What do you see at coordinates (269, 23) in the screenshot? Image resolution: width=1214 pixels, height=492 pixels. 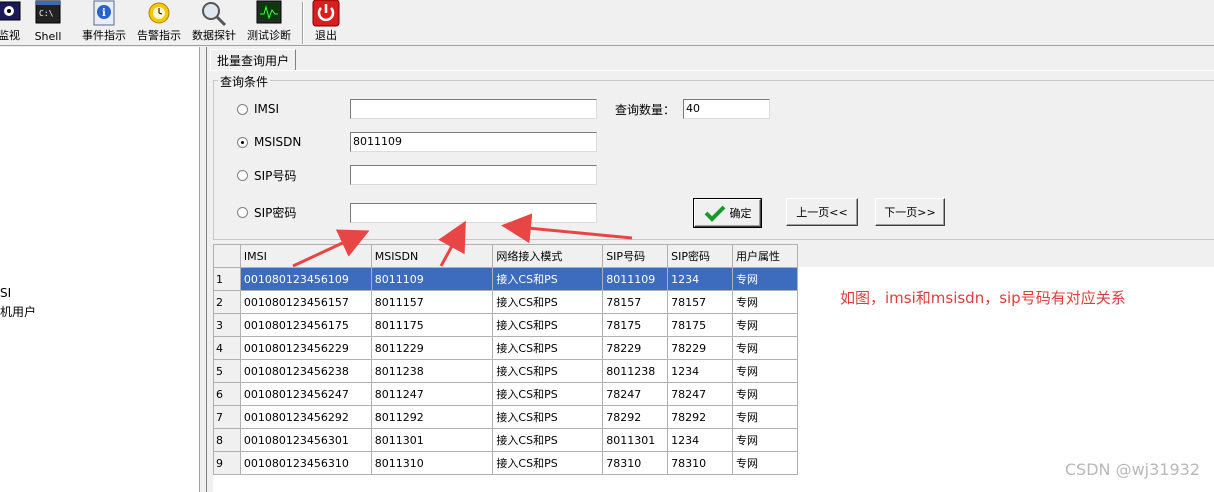 I see `diagnose-button: 测试诊断` at bounding box center [269, 23].